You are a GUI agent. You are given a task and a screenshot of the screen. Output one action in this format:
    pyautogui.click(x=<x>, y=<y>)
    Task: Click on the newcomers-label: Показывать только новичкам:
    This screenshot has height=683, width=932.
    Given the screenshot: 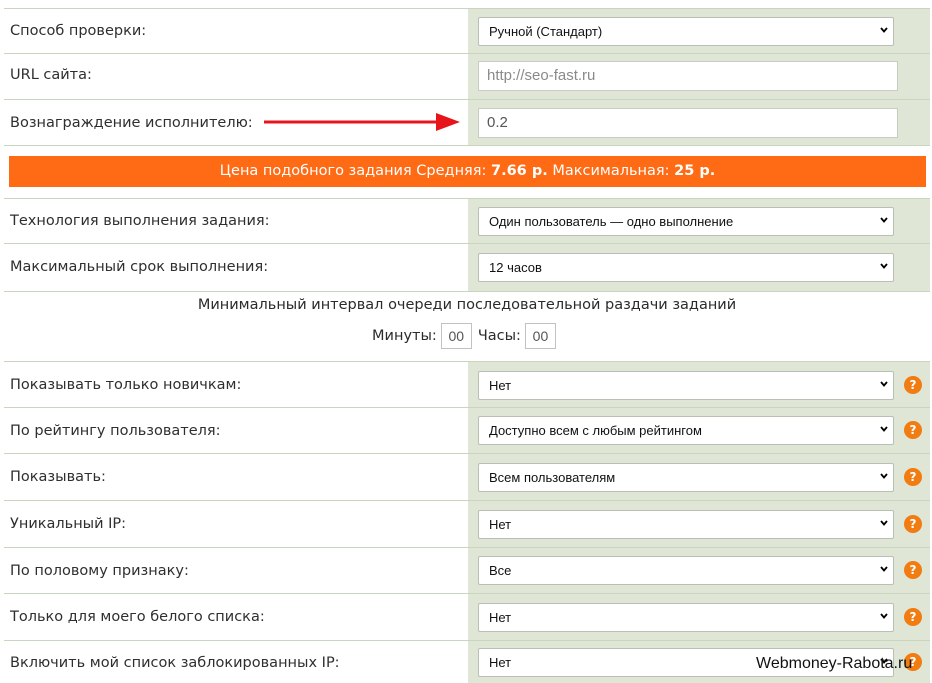 What is the action you would take?
    pyautogui.click(x=126, y=385)
    